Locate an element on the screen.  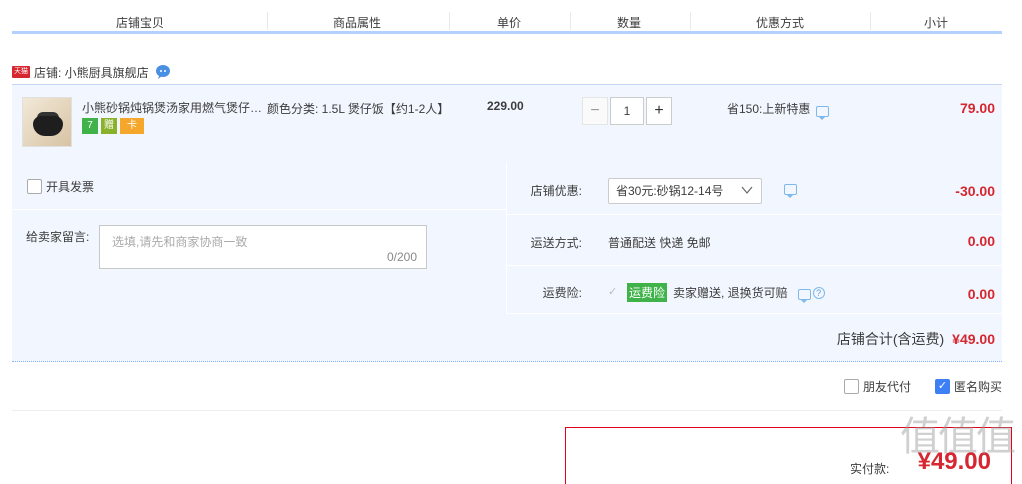
invoice-toggle: 开具发票 is located at coordinates (60, 186).